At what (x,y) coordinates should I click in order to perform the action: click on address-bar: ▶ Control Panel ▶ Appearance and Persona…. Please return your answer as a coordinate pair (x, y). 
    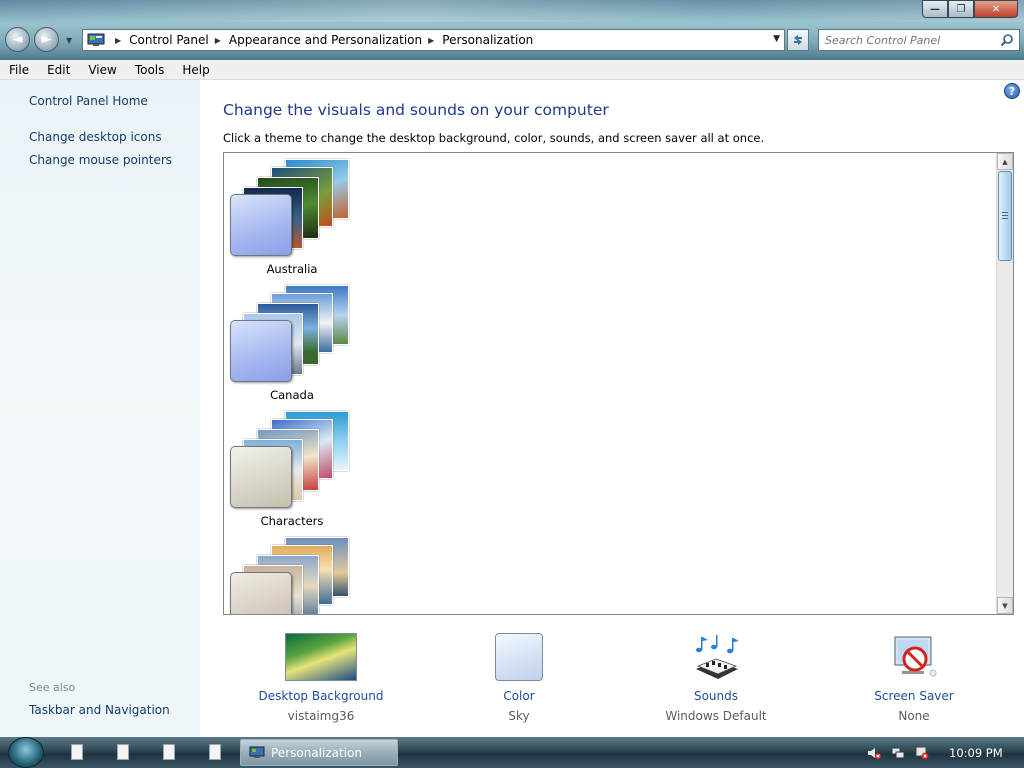
    Looking at the image, I should click on (433, 40).